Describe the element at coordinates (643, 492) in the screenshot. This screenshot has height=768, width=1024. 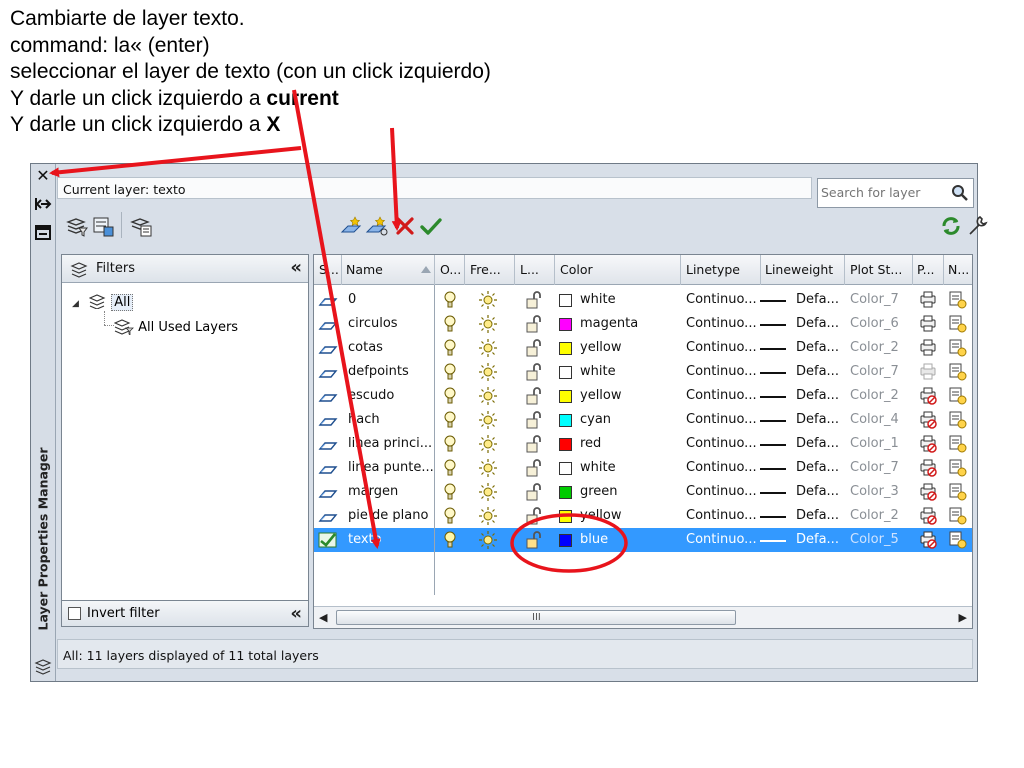
I see `layer-row: margen green Continuo... Defa... Color_3` at that location.